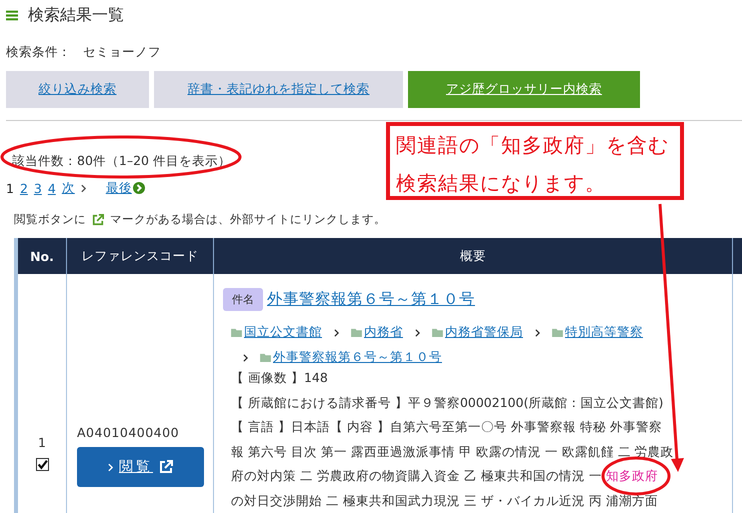 Image resolution: width=742 pixels, height=513 pixels. What do you see at coordinates (473, 256) in the screenshot?
I see `column-header: 概要` at bounding box center [473, 256].